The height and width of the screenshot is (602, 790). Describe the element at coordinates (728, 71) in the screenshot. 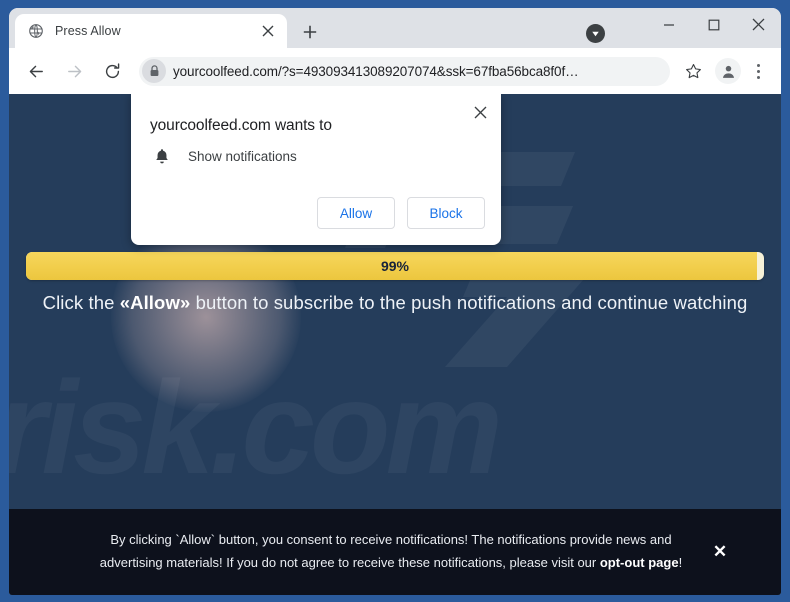

I see `avatar` at that location.